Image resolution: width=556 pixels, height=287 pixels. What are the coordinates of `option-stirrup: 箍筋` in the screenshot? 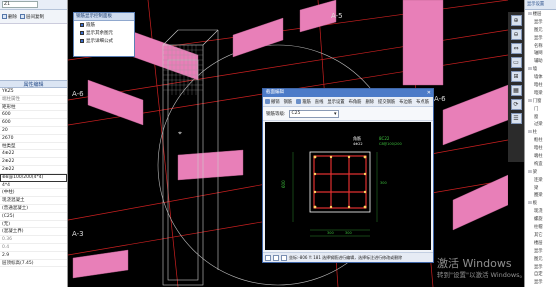 It's located at (104, 25).